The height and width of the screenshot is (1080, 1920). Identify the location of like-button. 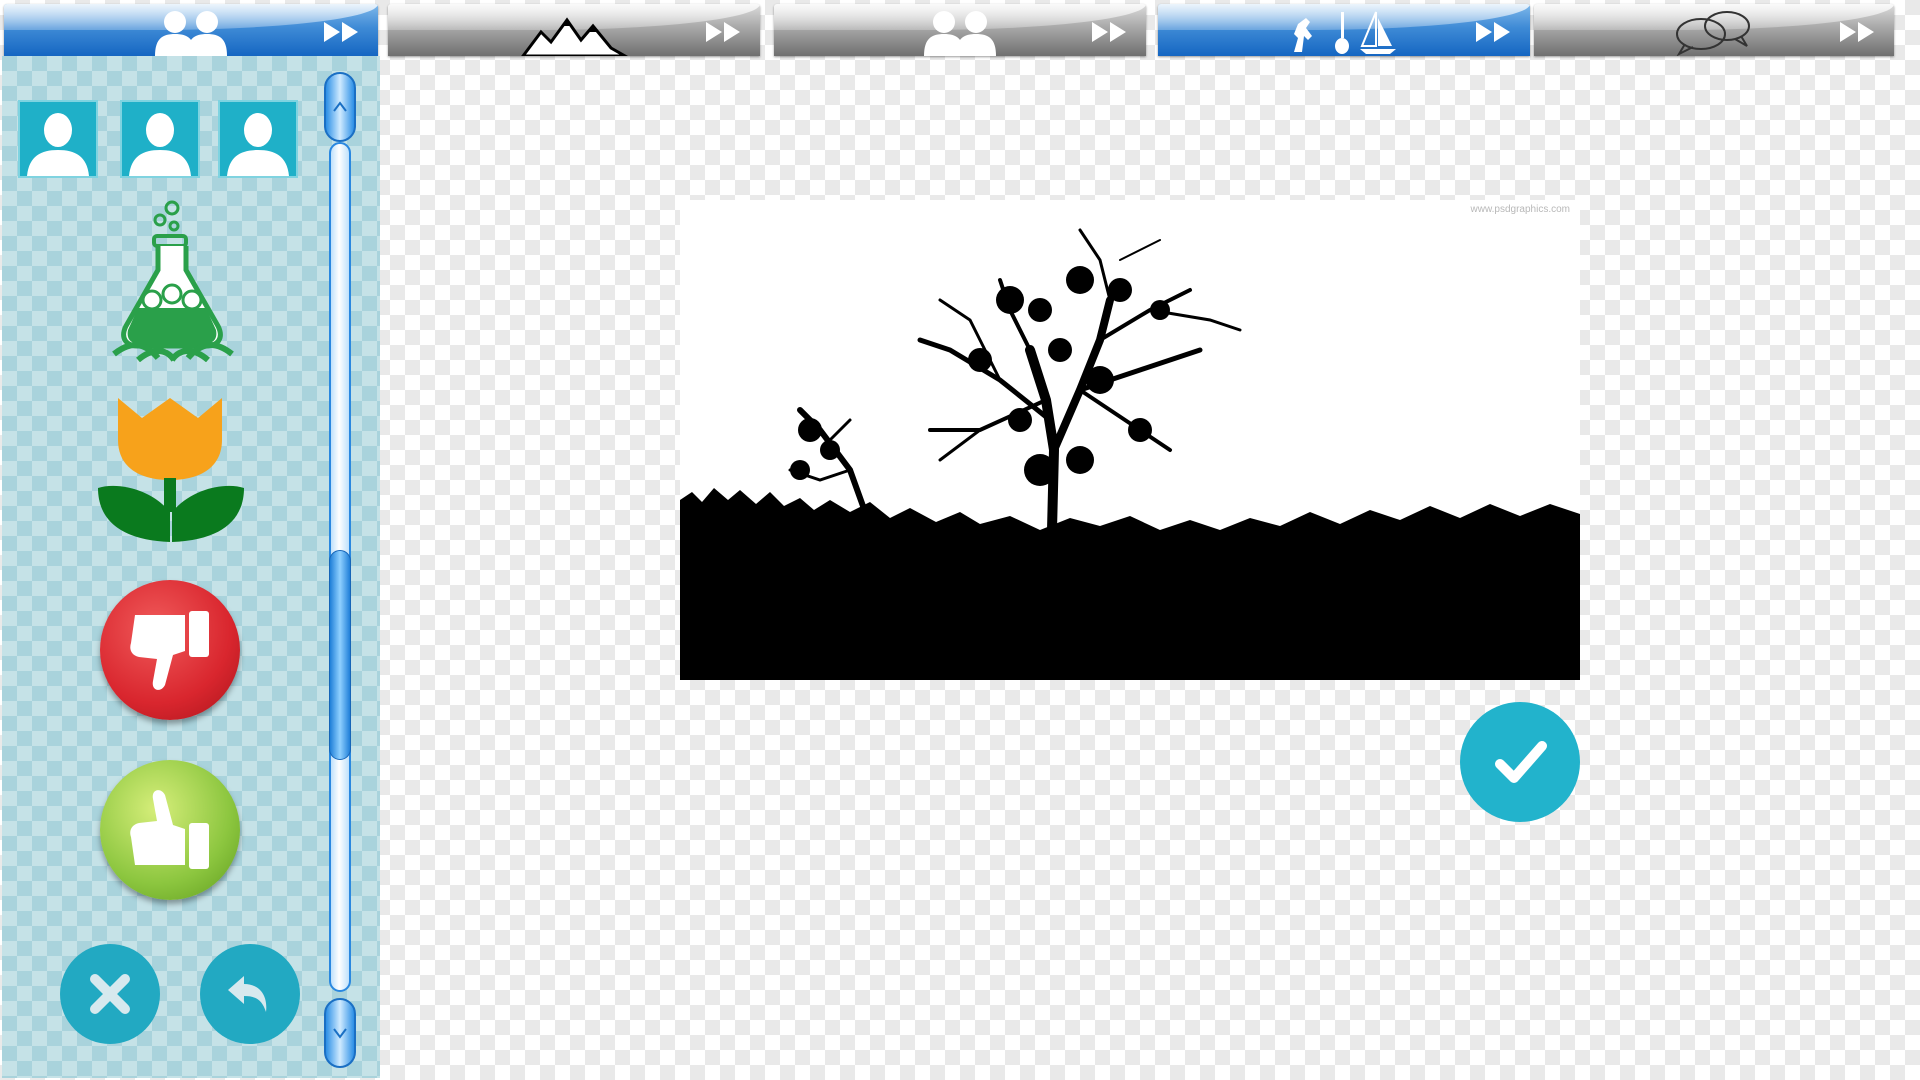
(170, 830).